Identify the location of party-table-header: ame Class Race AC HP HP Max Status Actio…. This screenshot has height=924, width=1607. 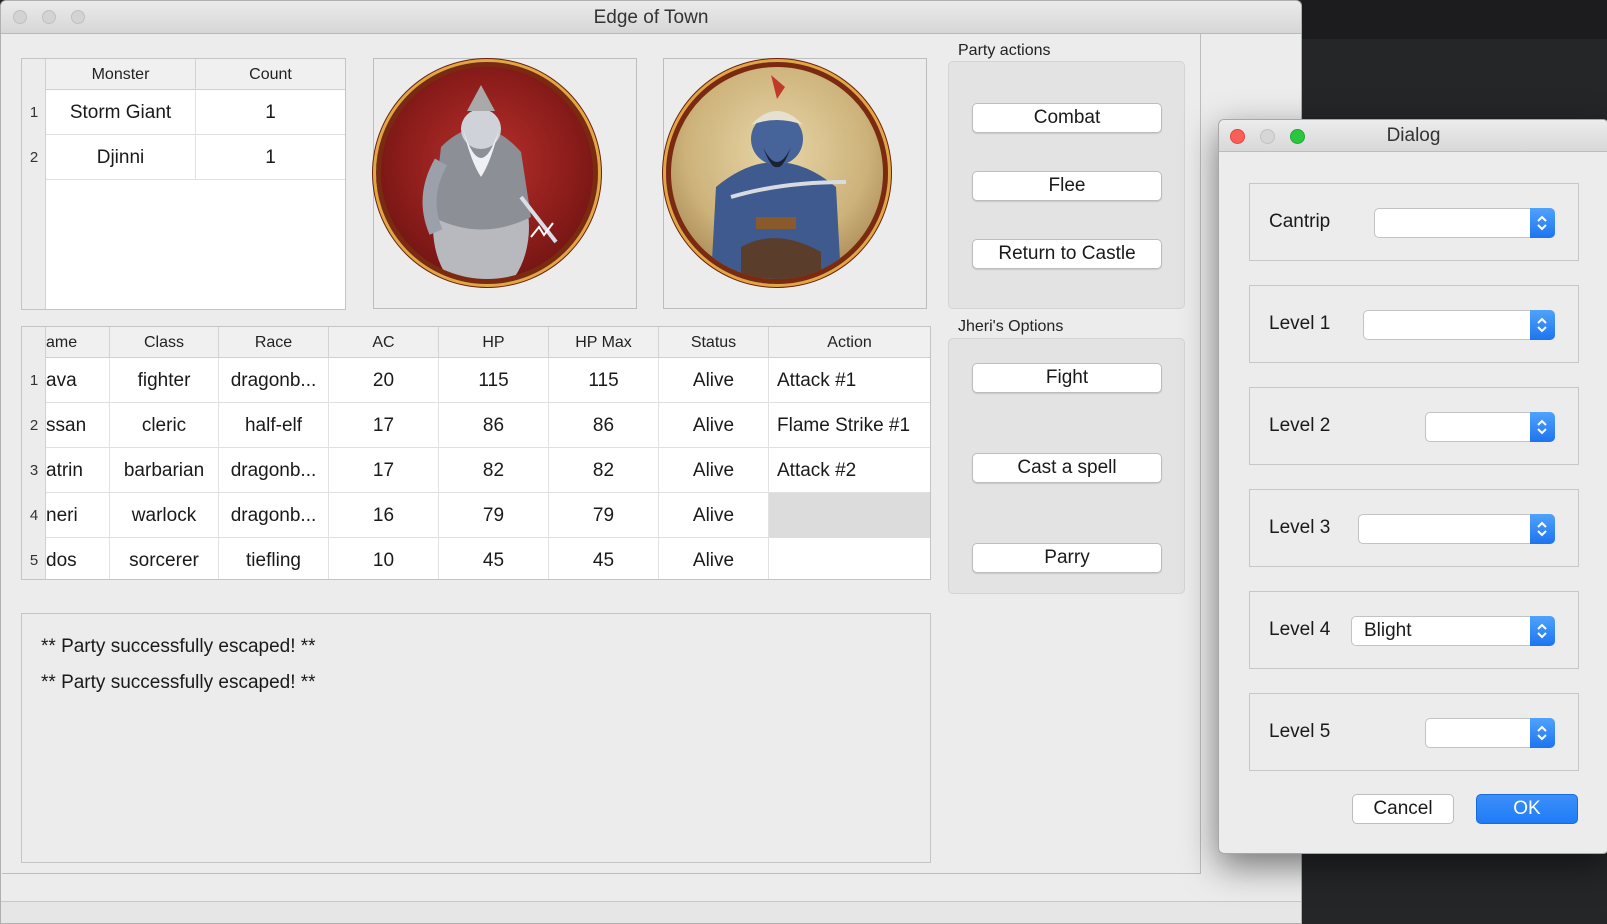
(488, 342).